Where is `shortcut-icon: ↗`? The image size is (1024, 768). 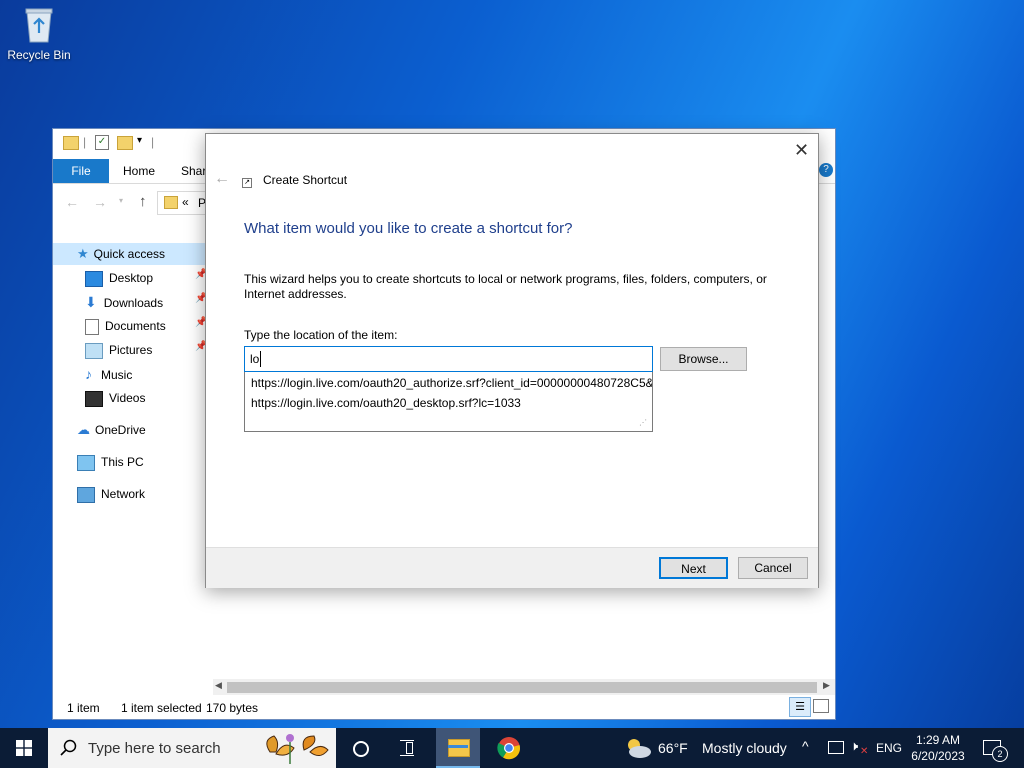 shortcut-icon: ↗ is located at coordinates (247, 183).